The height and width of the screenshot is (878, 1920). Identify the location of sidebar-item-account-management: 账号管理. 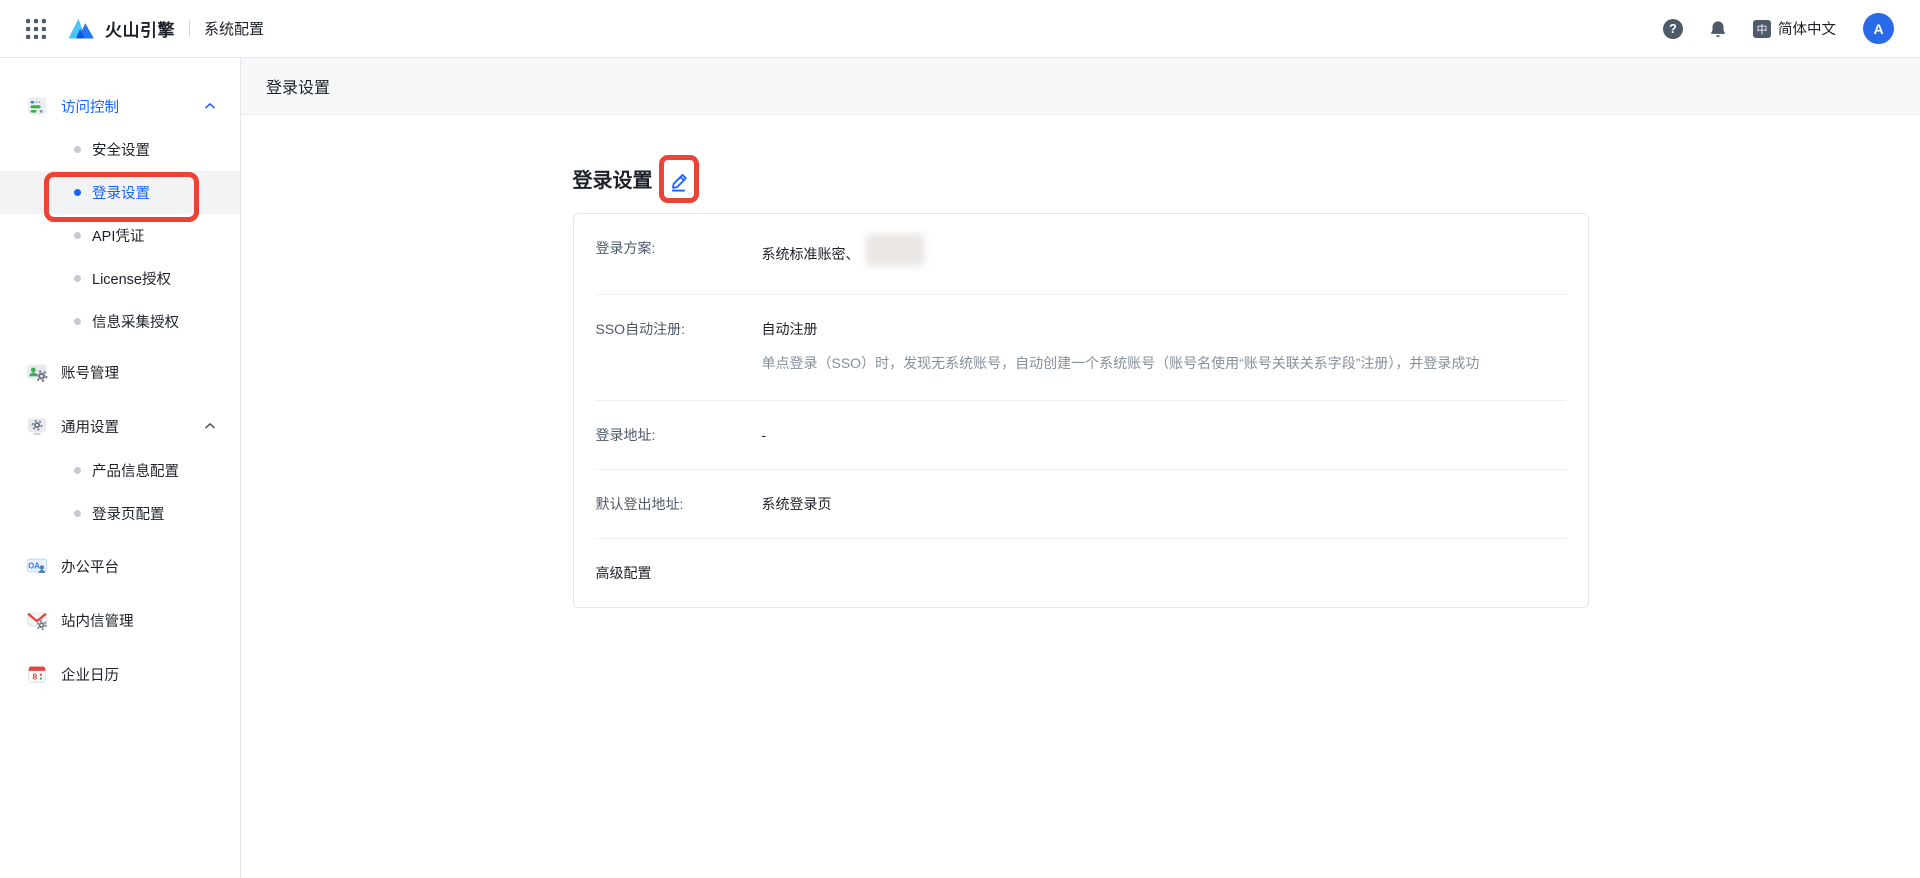
(120, 372).